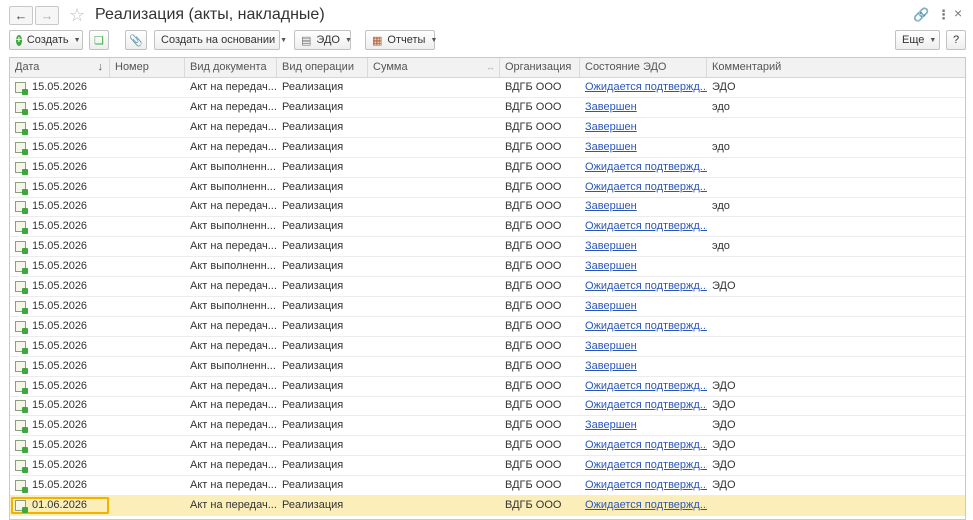 The height and width of the screenshot is (520, 973). Describe the element at coordinates (401, 40) in the screenshot. I see `reports-button: ▦ Отчеты ▼` at that location.